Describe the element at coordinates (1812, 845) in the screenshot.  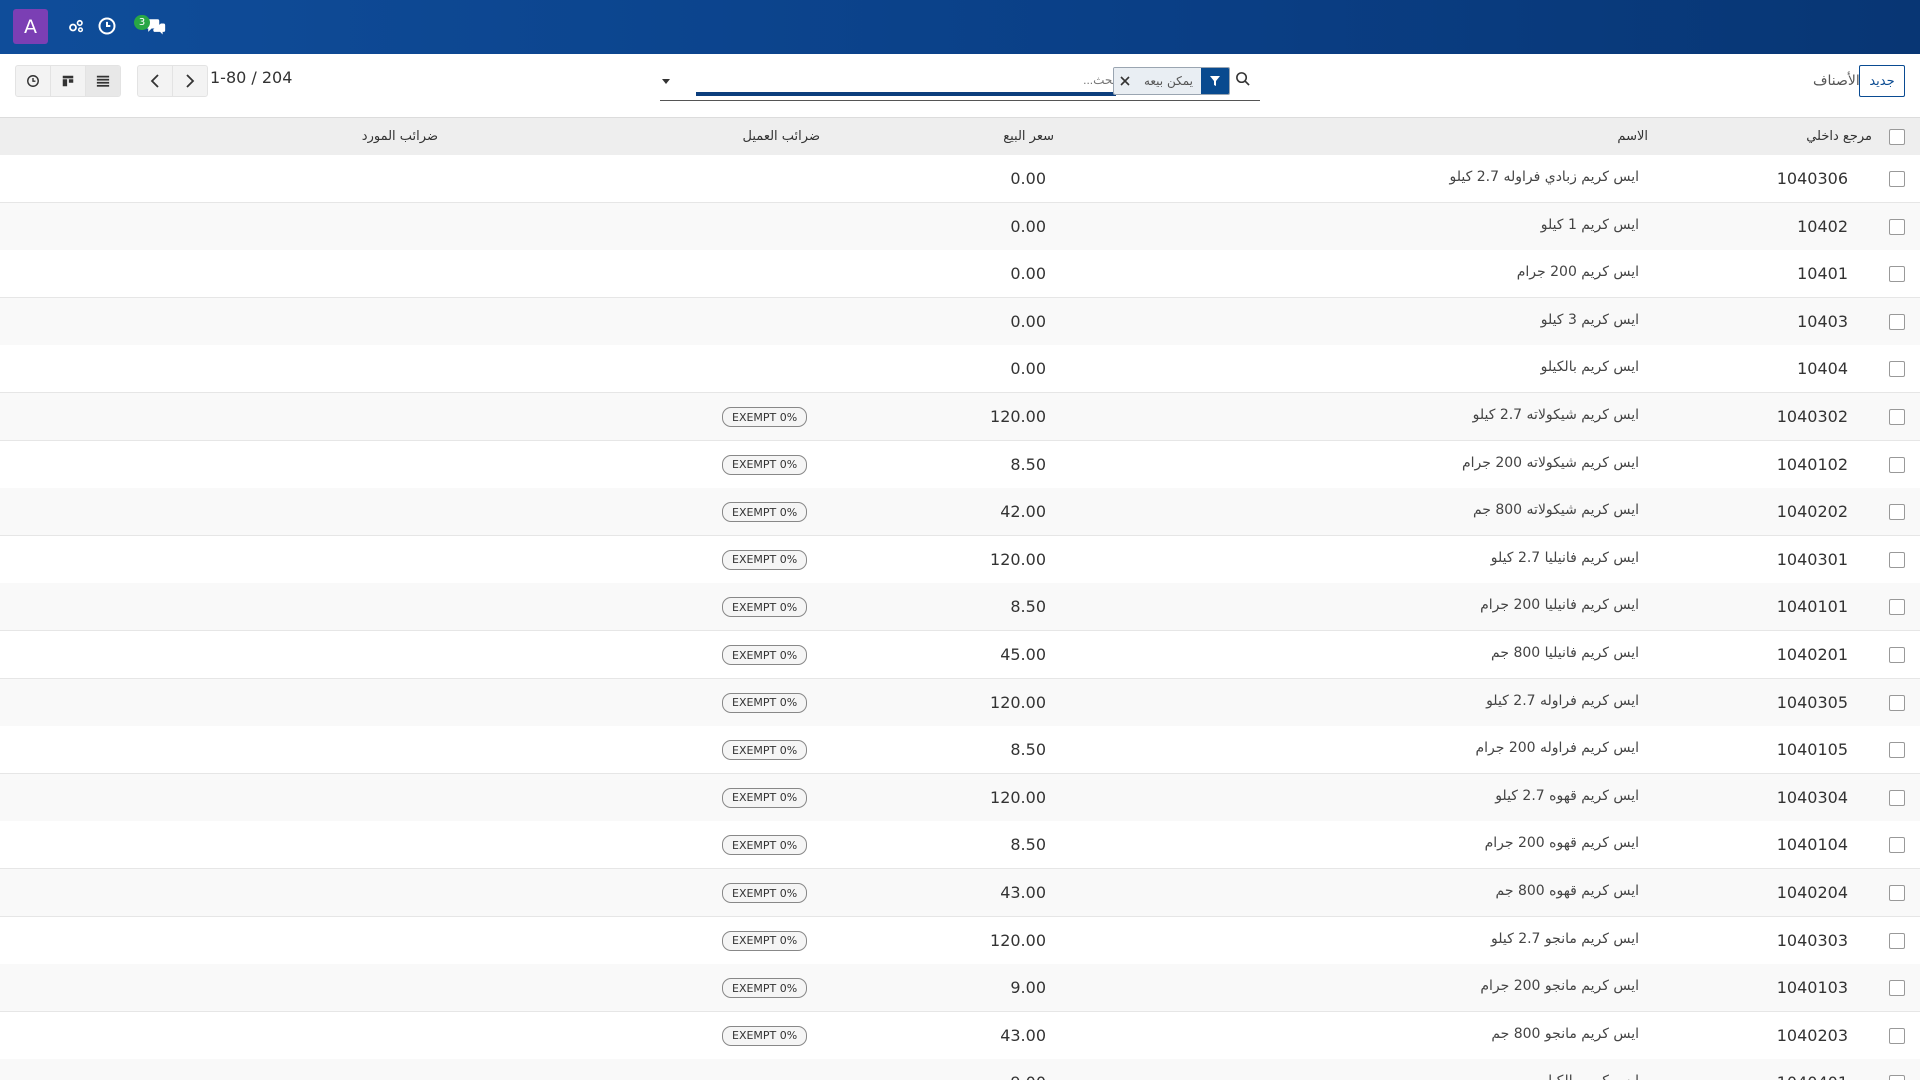
I see `cell-ref: 1040104` at that location.